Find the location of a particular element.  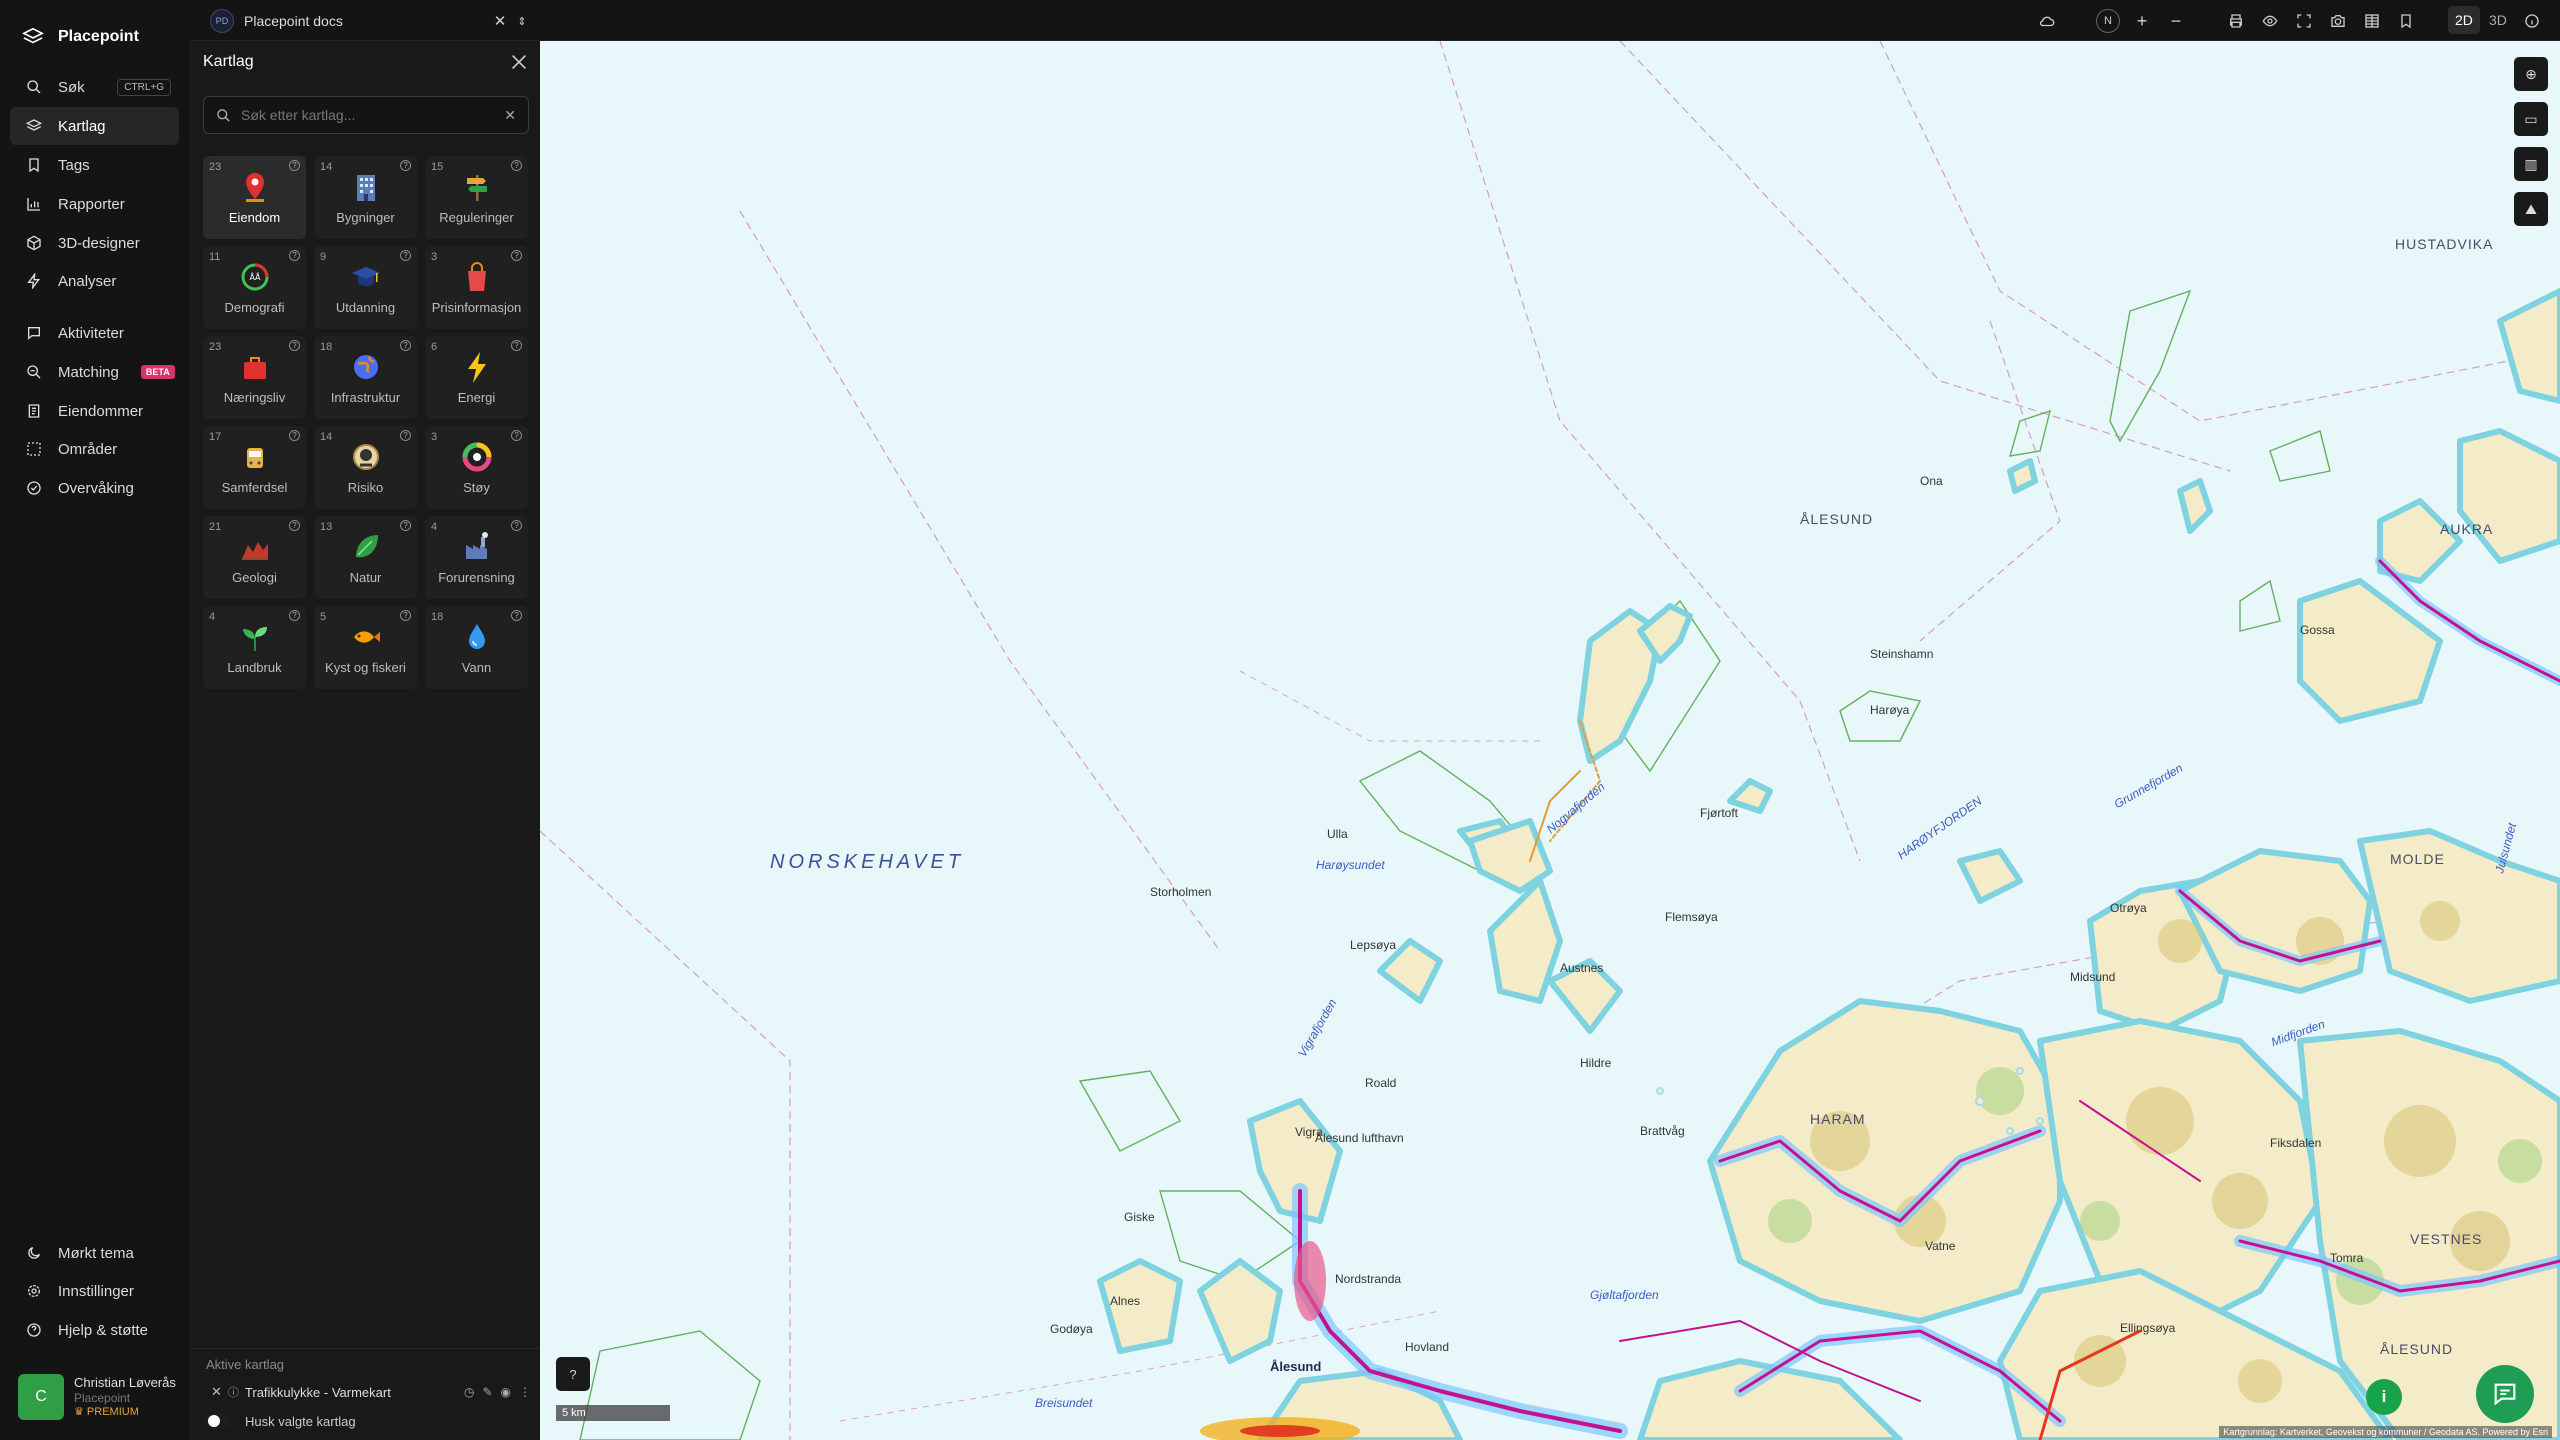

nav-item-search: Søk CTRL+G is located at coordinates (94, 87).